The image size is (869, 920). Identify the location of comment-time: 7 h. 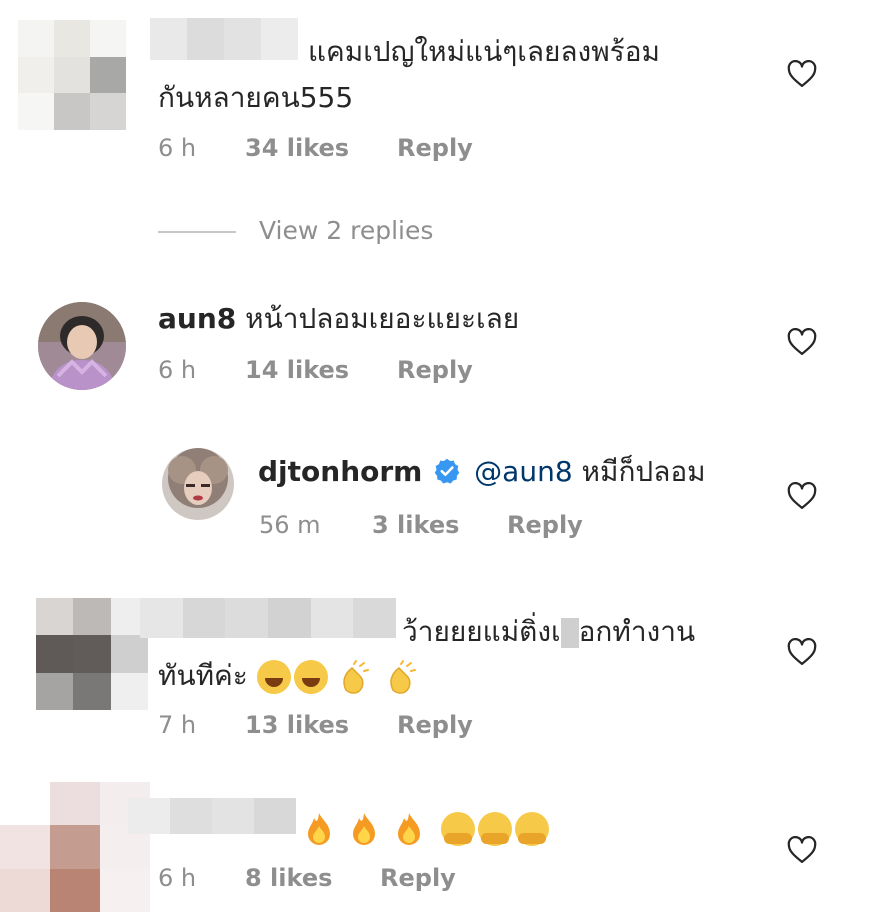
(177, 725).